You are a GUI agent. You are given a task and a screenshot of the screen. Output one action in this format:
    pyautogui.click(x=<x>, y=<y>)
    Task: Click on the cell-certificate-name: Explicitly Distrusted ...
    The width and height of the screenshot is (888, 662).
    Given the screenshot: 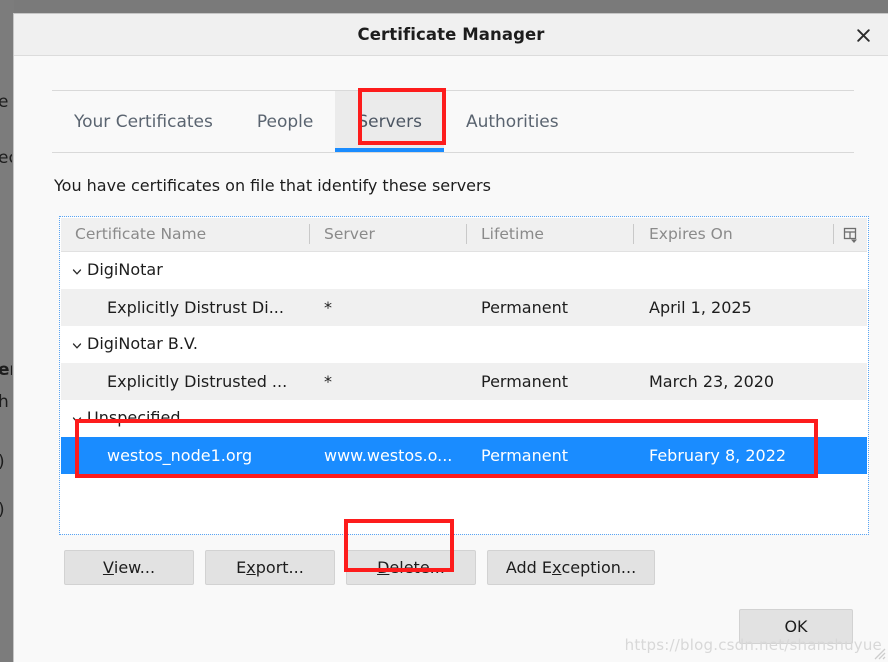 What is the action you would take?
    pyautogui.click(x=197, y=381)
    